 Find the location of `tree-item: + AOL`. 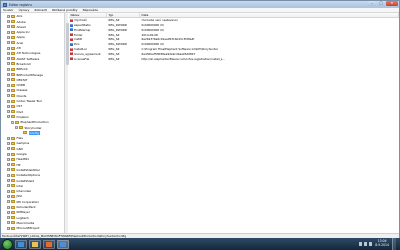

tree-item: + AOL is located at coordinates (14, 16).